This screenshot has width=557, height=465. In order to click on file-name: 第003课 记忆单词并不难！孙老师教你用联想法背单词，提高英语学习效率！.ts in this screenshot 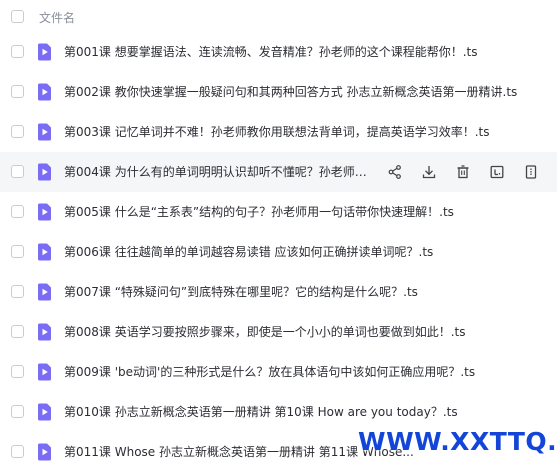, I will do `click(277, 132)`.